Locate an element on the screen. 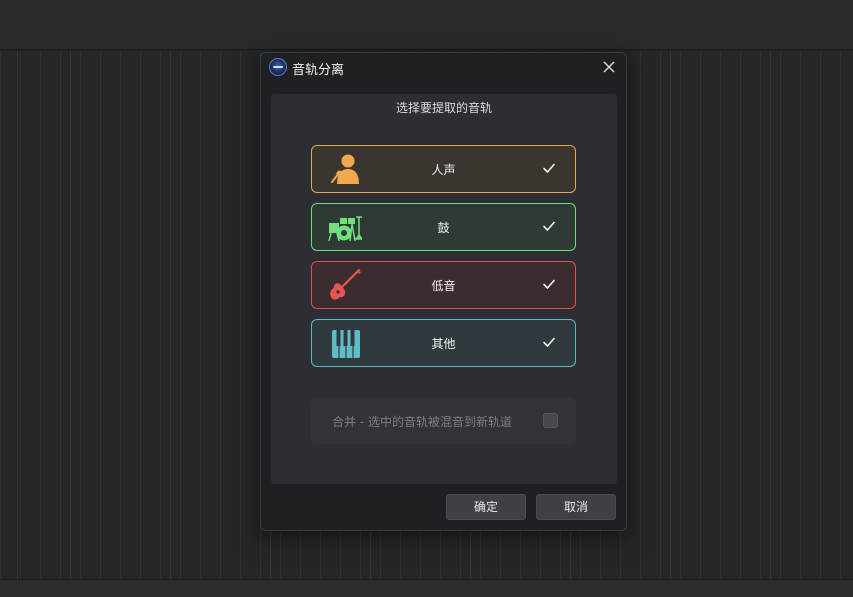 The image size is (853, 597). app-statusbar-background is located at coordinates (426, 588).